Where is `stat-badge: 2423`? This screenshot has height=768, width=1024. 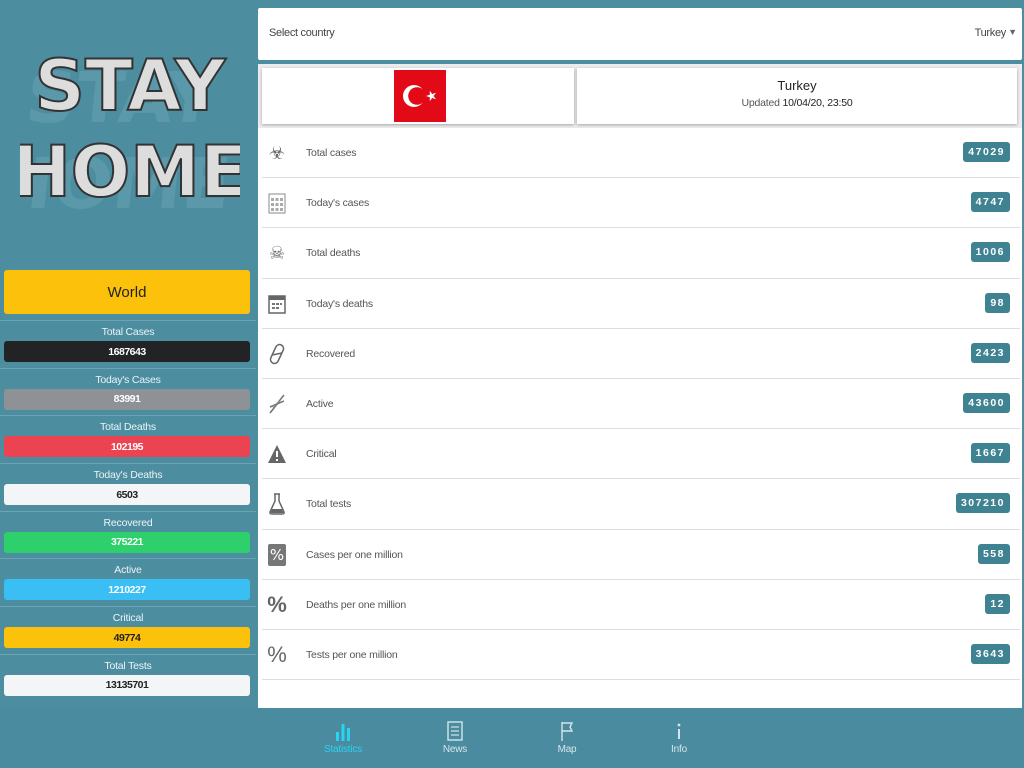
stat-badge: 2423 is located at coordinates (990, 352).